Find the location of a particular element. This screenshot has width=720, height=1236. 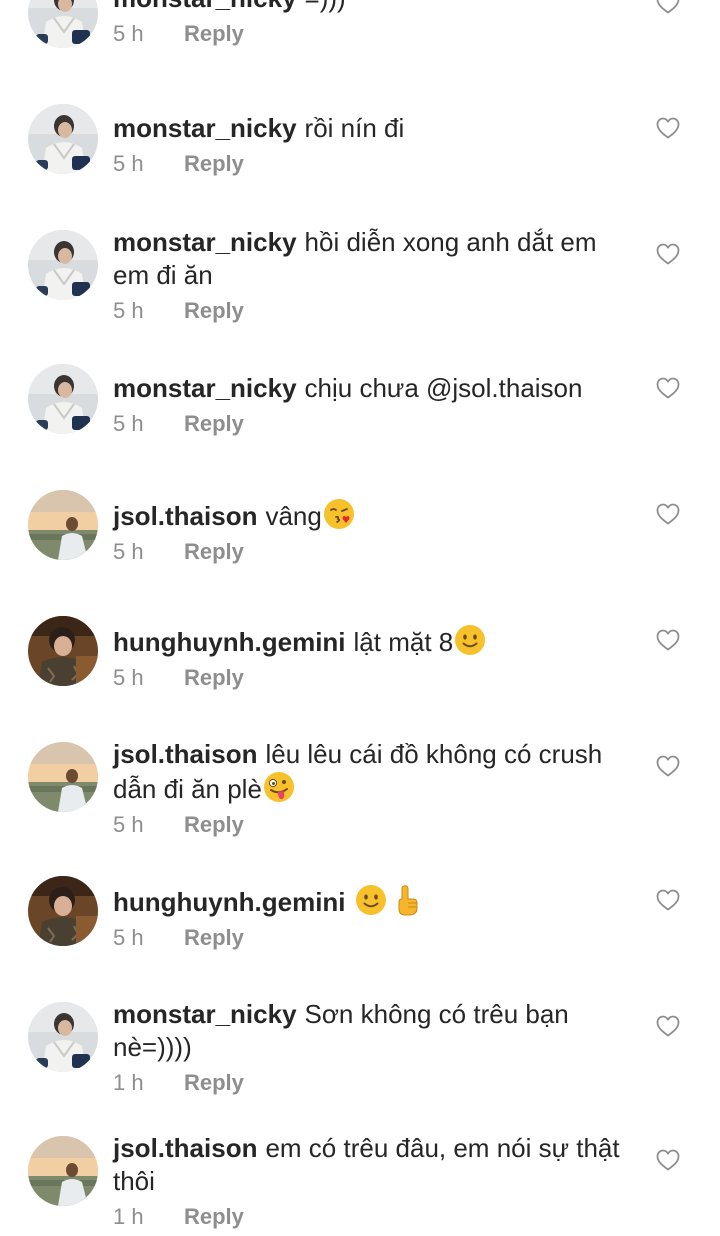

comment-text: monstar_nicky =))) is located at coordinates (370, 7).